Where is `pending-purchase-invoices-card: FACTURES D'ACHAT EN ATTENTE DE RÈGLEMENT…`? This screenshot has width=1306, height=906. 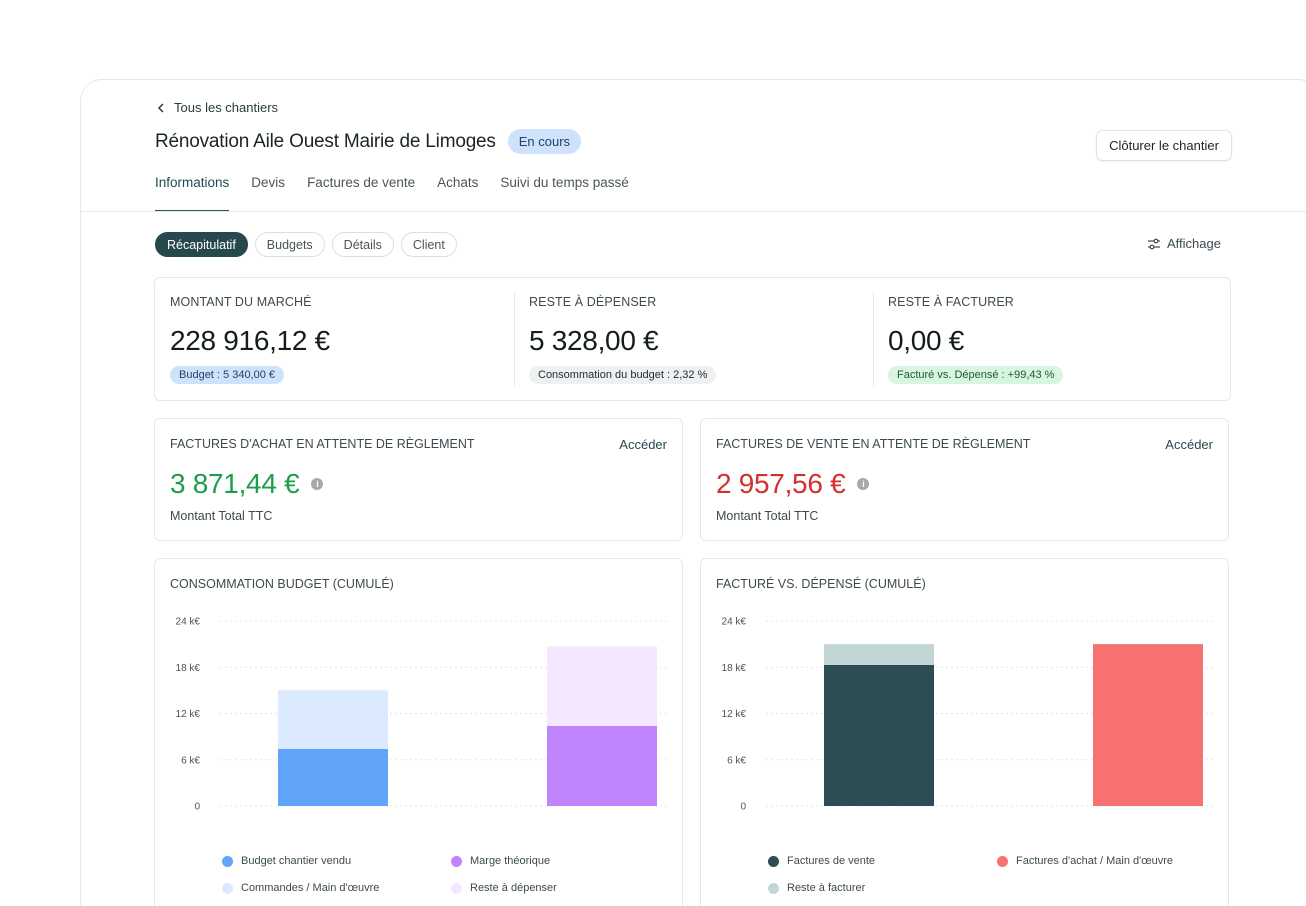
pending-purchase-invoices-card: FACTURES D'ACHAT EN ATTENTE DE RÈGLEMENT… is located at coordinates (418, 479).